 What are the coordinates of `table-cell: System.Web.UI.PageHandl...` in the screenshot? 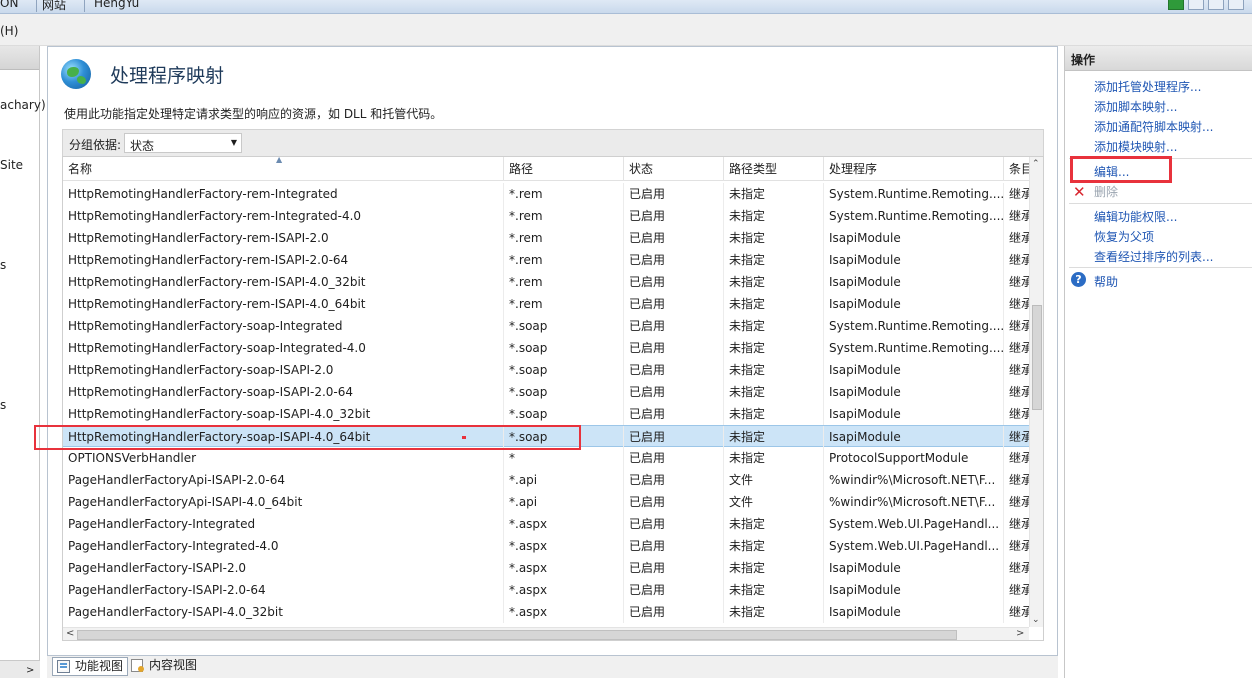 It's located at (914, 546).